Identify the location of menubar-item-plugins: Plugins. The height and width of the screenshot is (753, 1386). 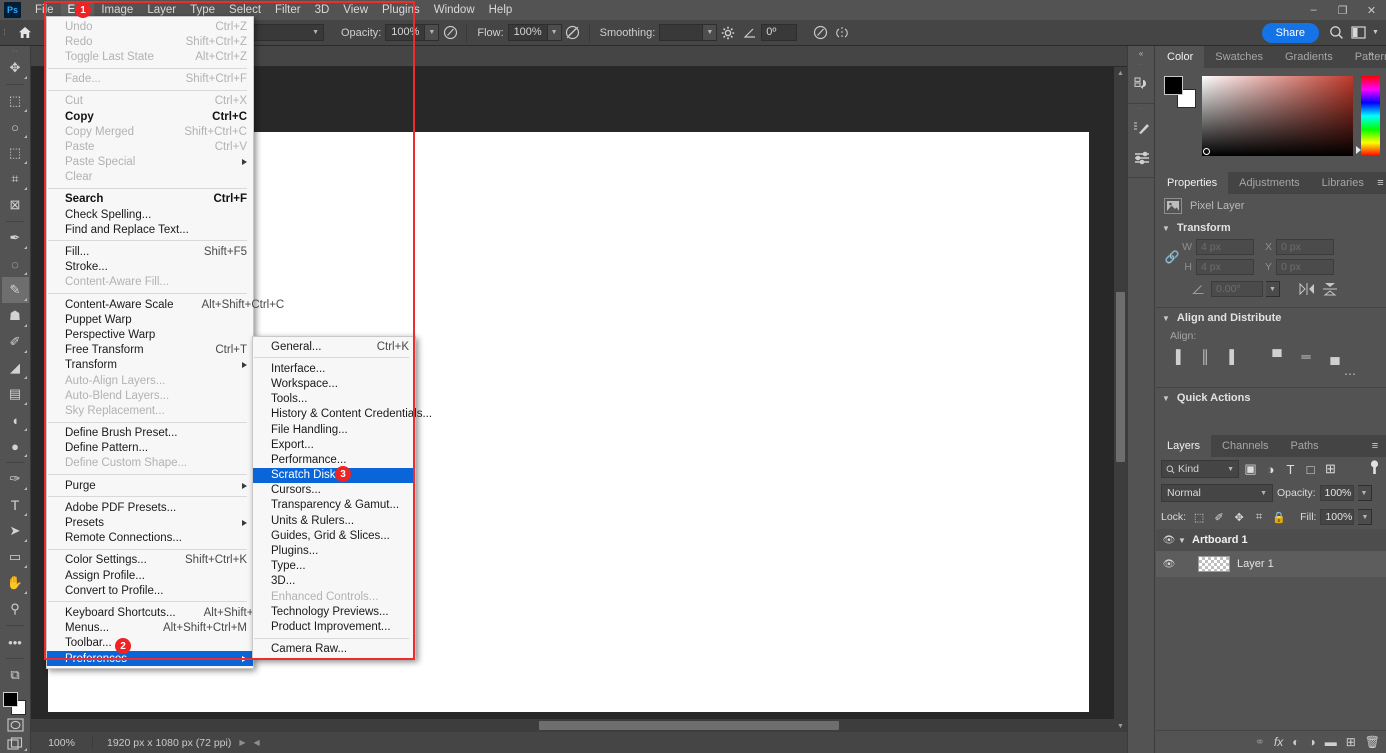
(401, 10).